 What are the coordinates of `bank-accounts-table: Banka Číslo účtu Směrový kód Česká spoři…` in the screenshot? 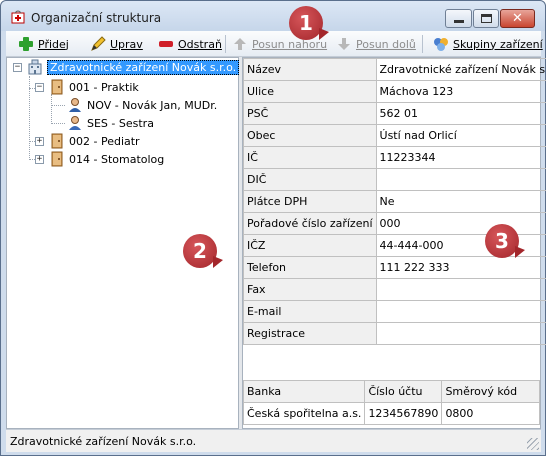 It's located at (391, 402).